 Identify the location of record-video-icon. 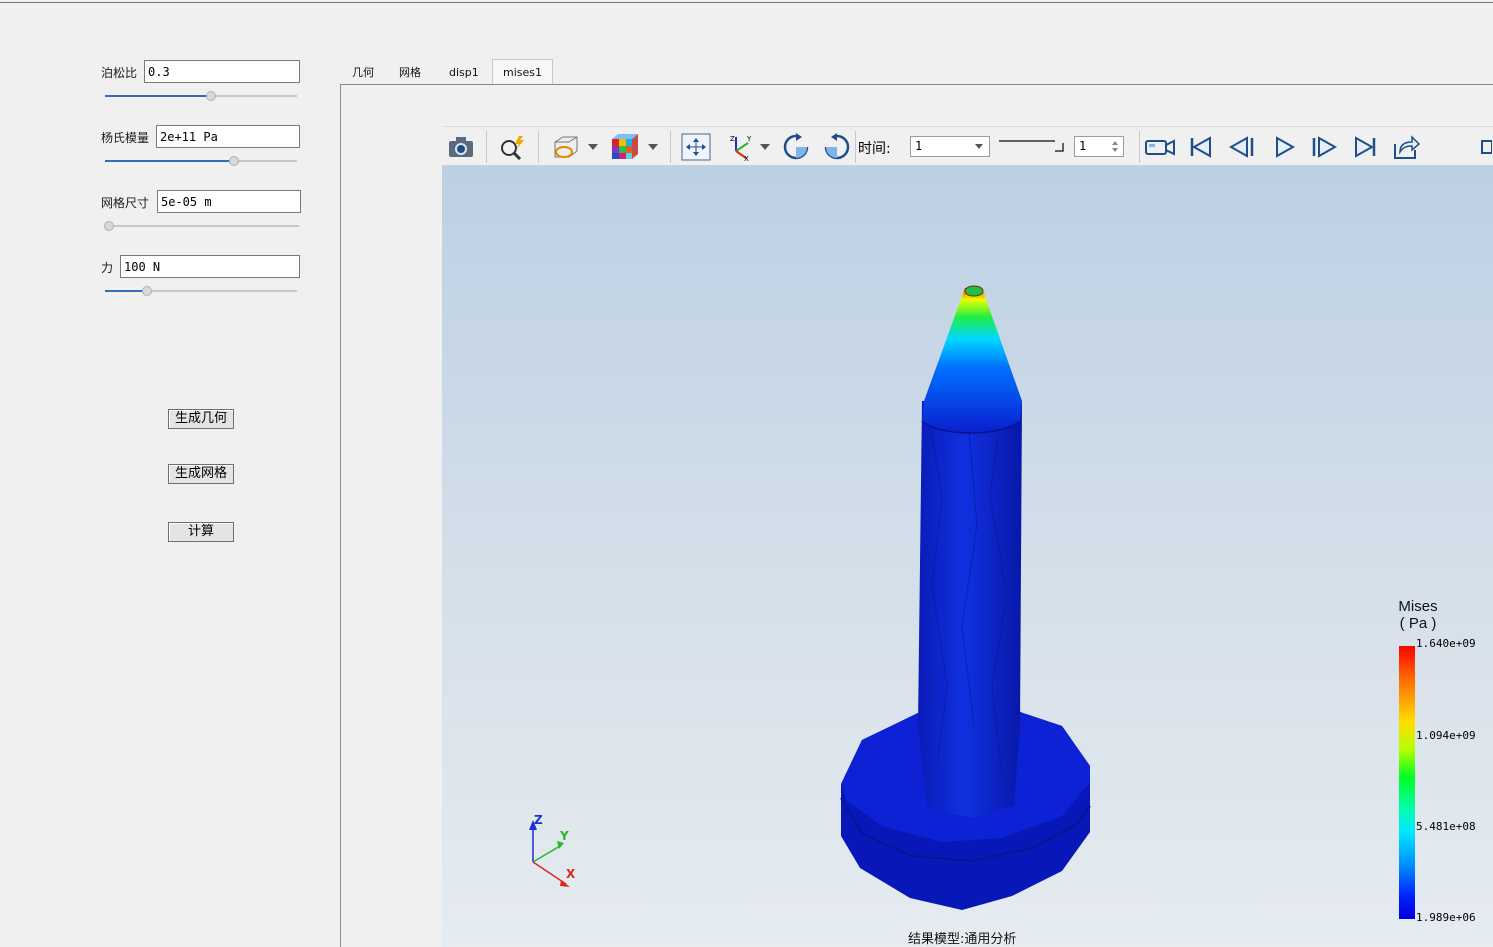
(1160, 147).